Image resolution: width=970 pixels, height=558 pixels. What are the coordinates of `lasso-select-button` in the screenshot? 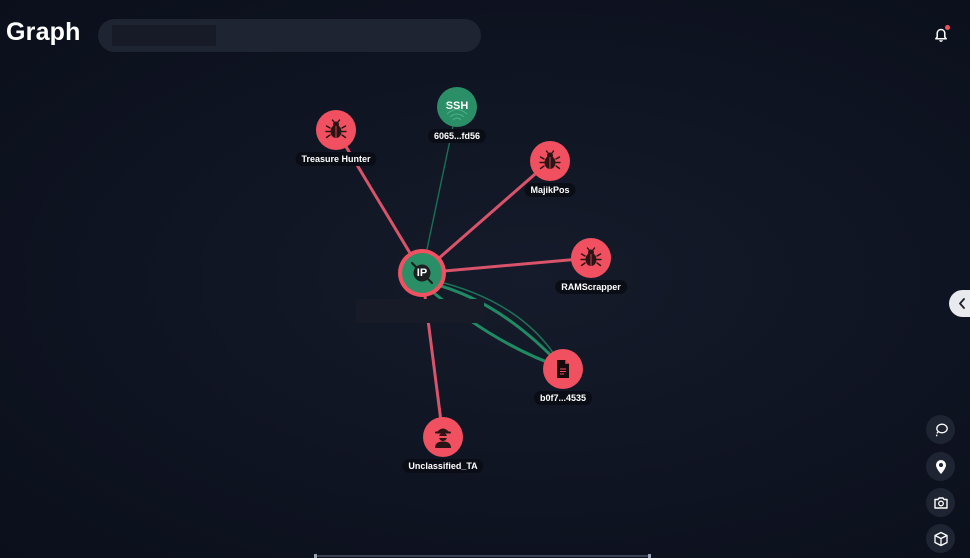 It's located at (940, 429).